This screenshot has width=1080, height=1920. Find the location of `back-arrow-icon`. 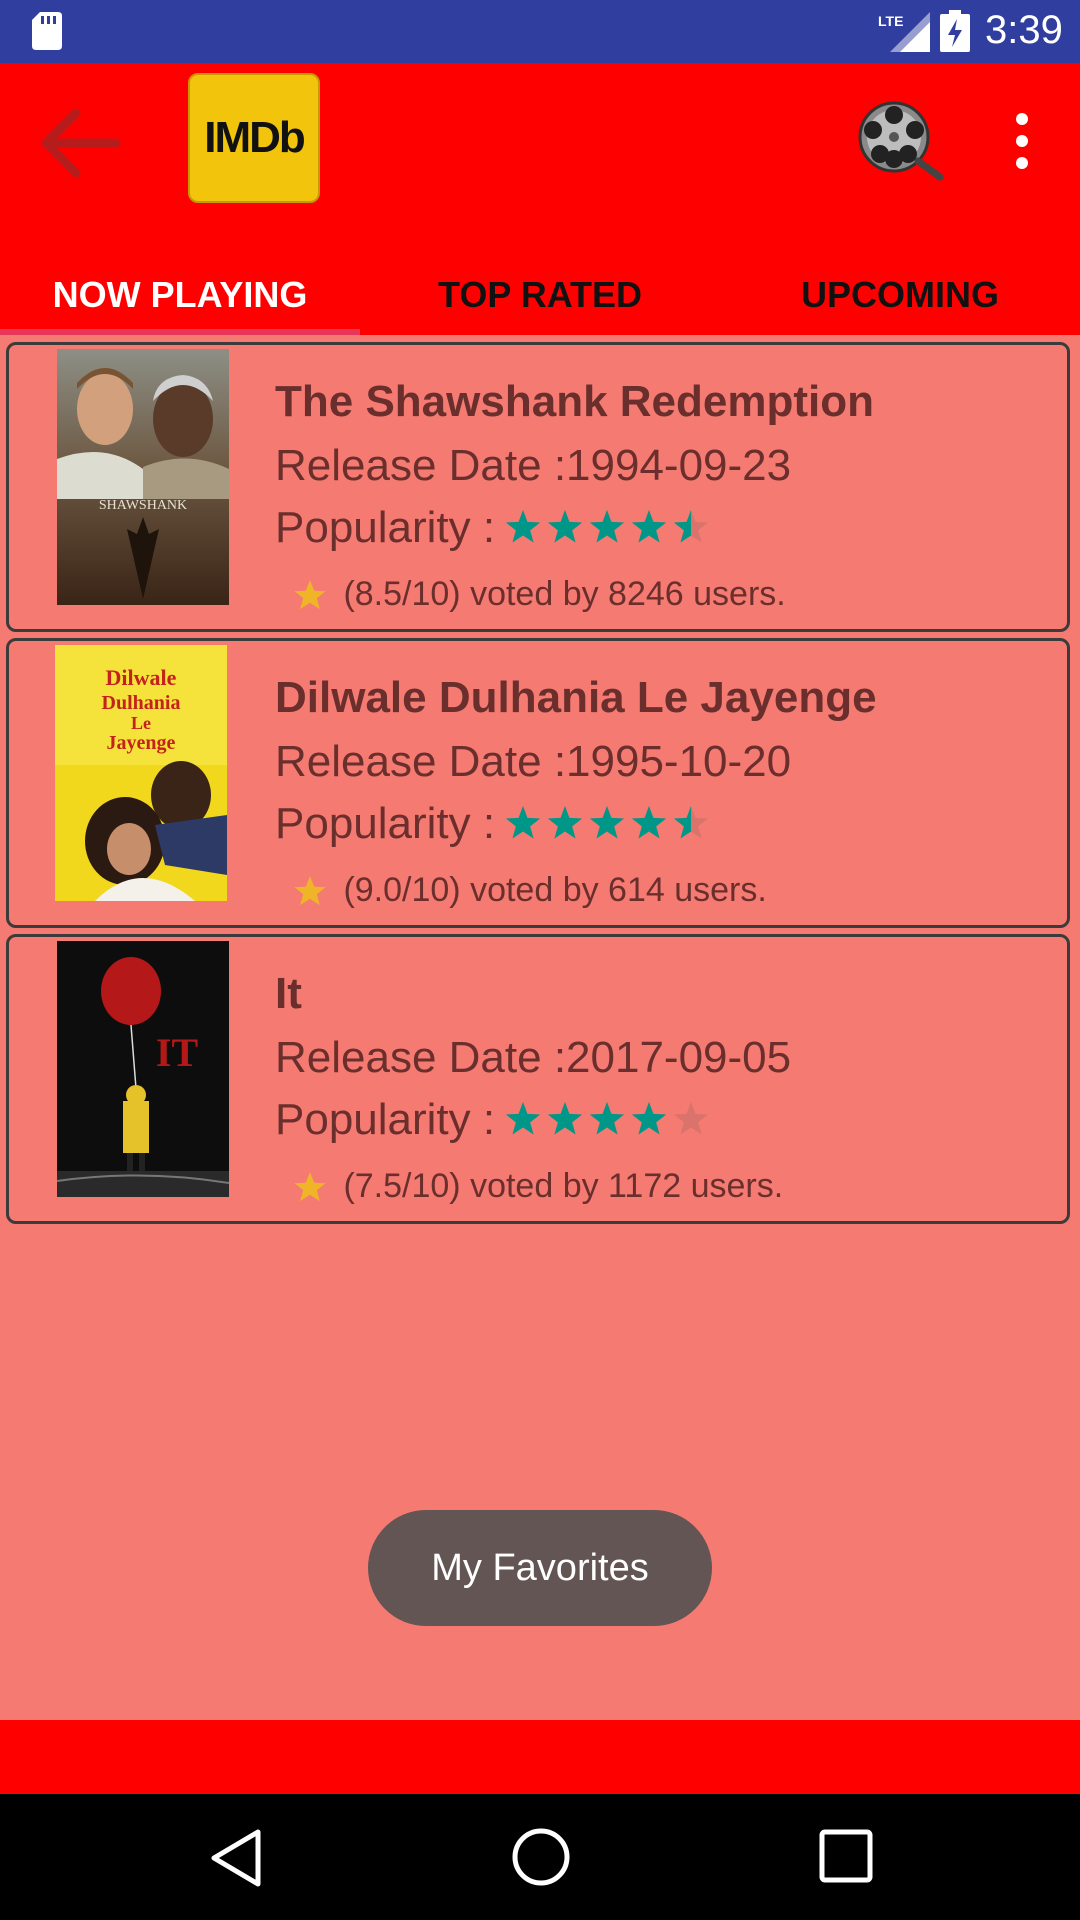

back-arrow-icon is located at coordinates (76, 143).